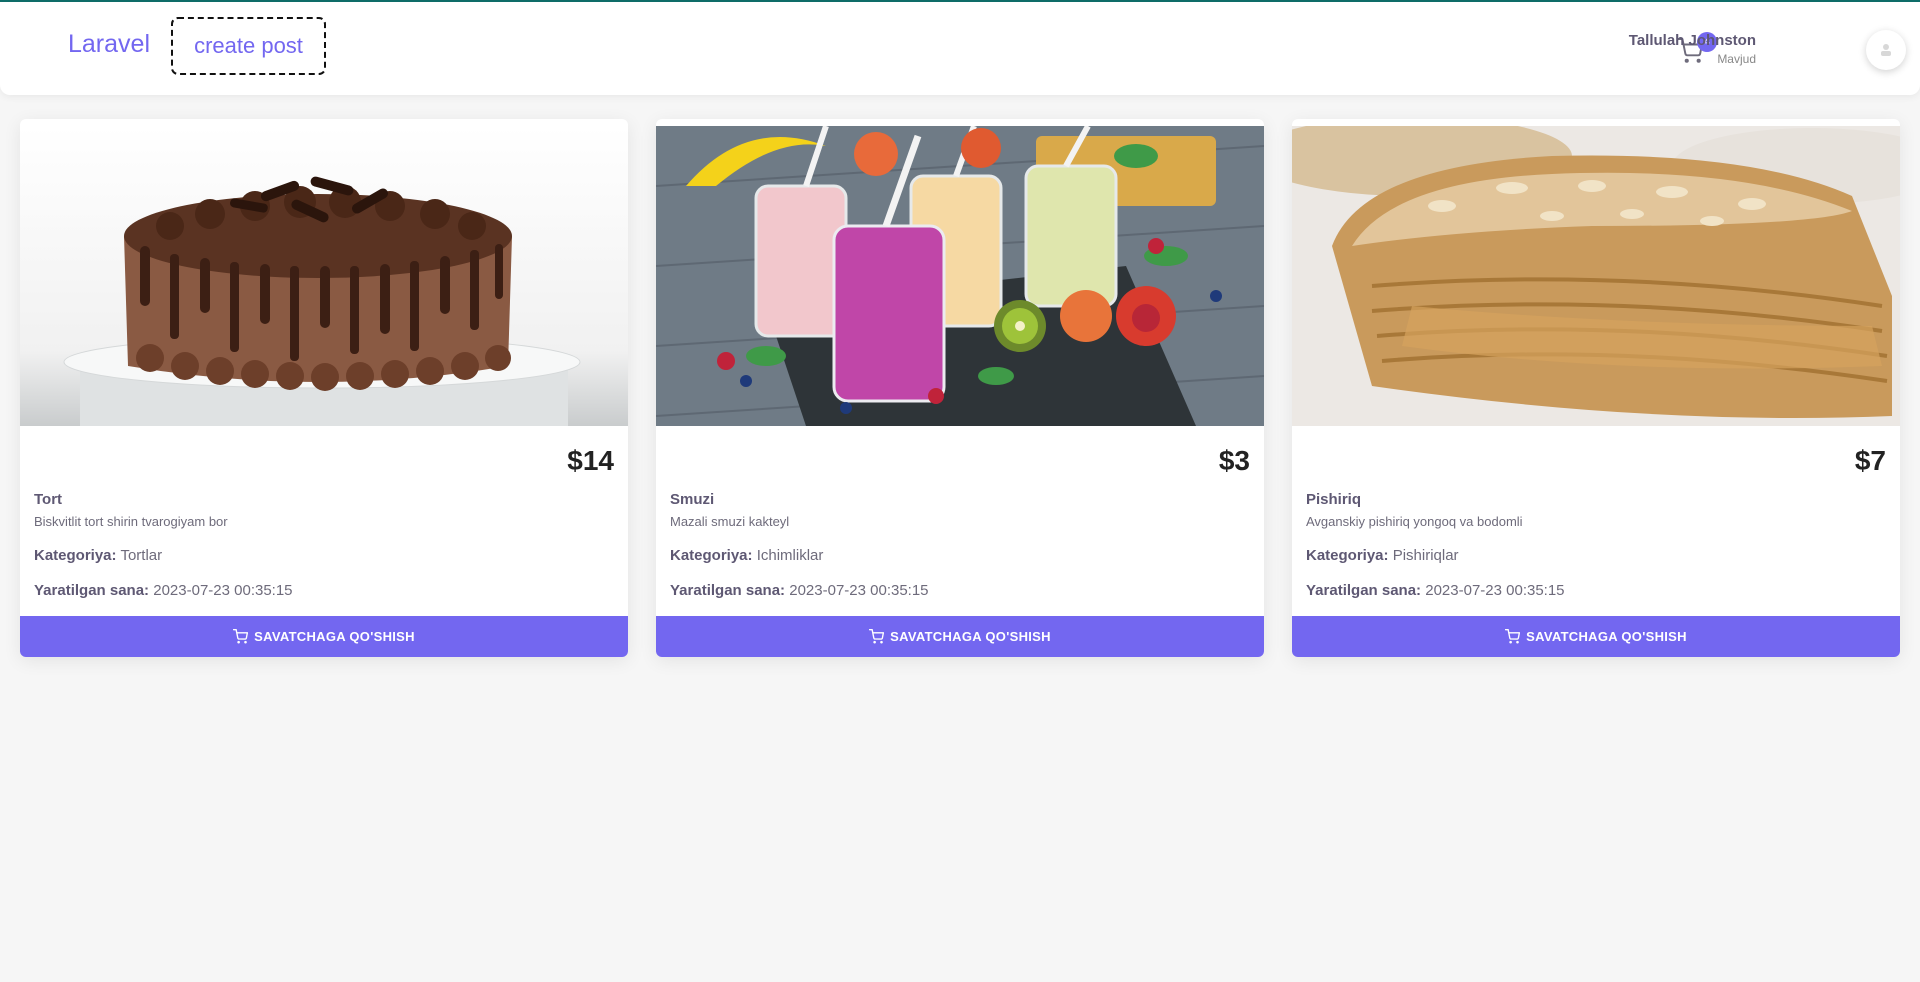 This screenshot has width=1920, height=982. I want to click on product-image-smoothies, so click(960, 276).